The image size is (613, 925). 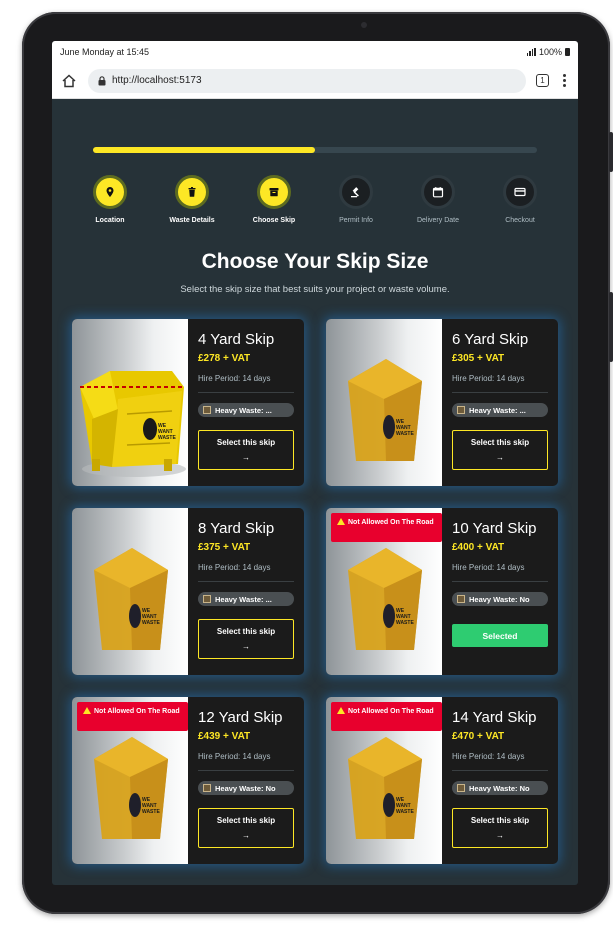 I want to click on skip-name: 12 Yard Skip, so click(x=240, y=717).